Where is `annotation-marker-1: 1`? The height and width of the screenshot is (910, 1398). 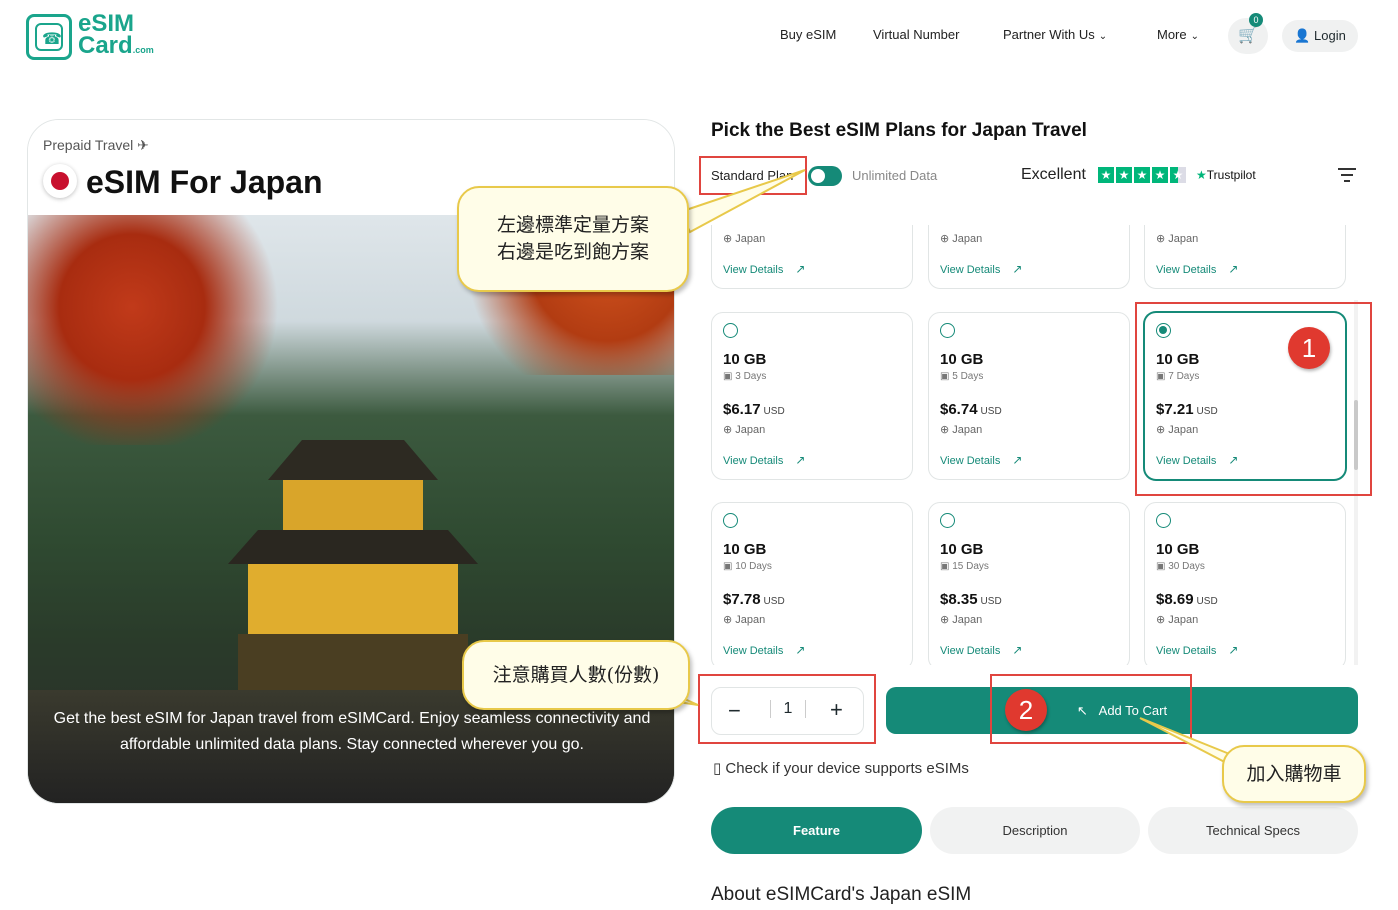 annotation-marker-1: 1 is located at coordinates (1309, 348).